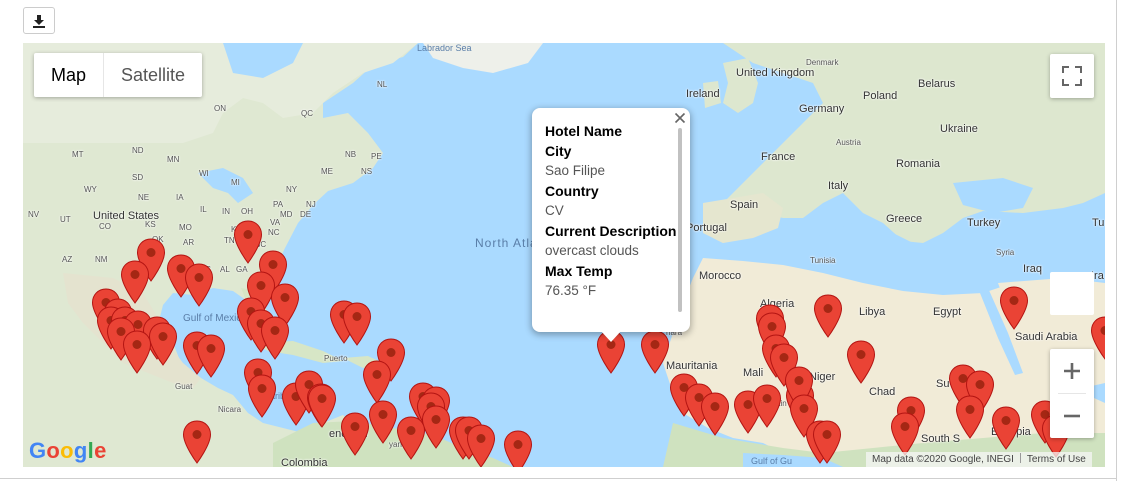 Image resolution: width=1121 pixels, height=481 pixels. I want to click on google-logo: Google, so click(68, 451).